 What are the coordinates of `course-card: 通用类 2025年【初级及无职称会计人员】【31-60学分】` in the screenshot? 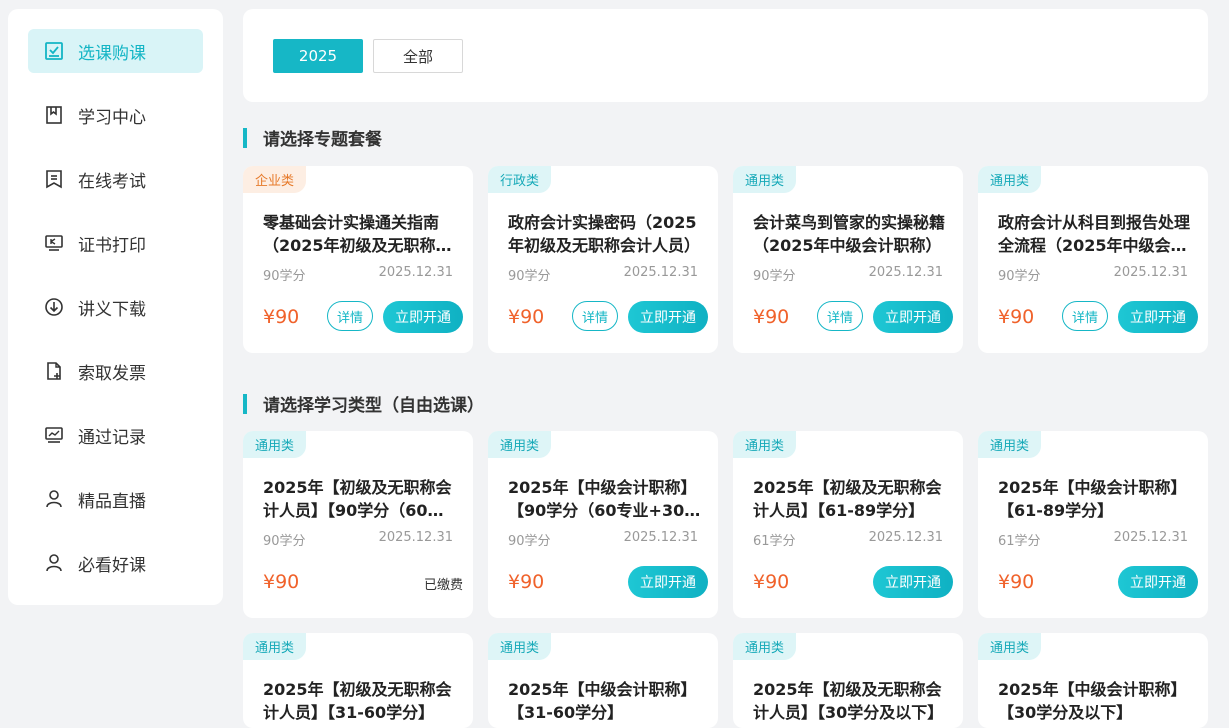 It's located at (358, 680).